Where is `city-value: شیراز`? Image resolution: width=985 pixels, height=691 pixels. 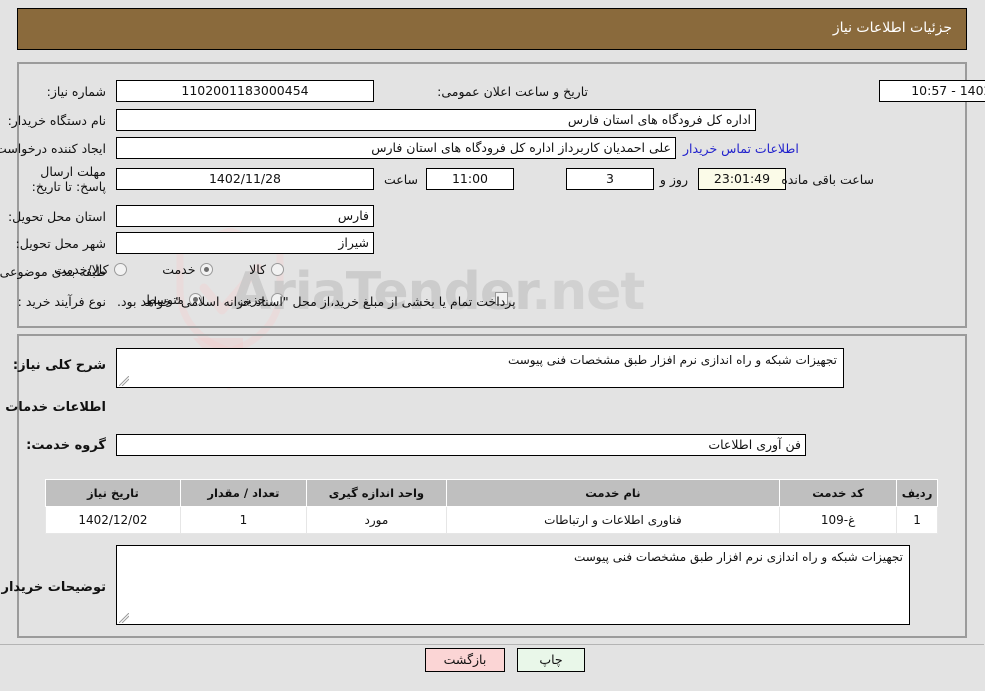 city-value: شیراز is located at coordinates (246, 243).